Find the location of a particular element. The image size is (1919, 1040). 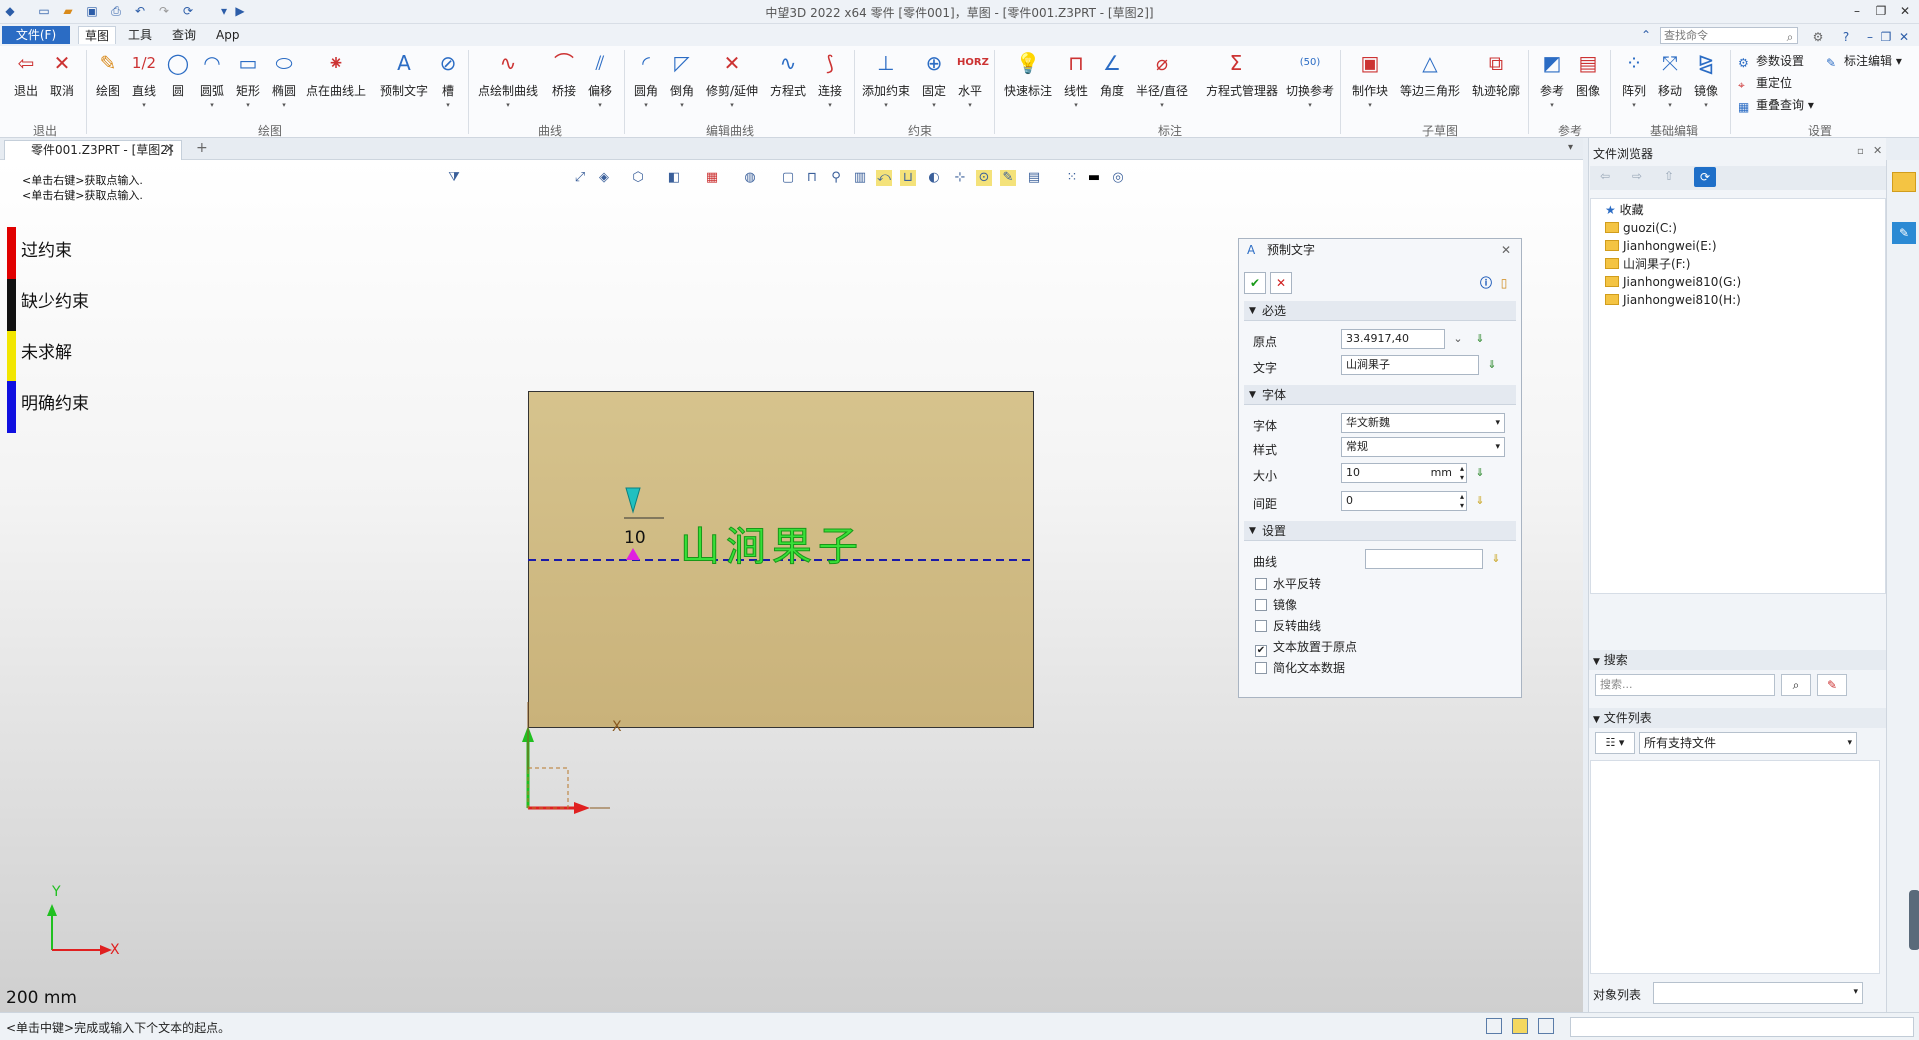

linear-dim-button: ⊓ 线性 ▾ is located at coordinates (1076, 79).